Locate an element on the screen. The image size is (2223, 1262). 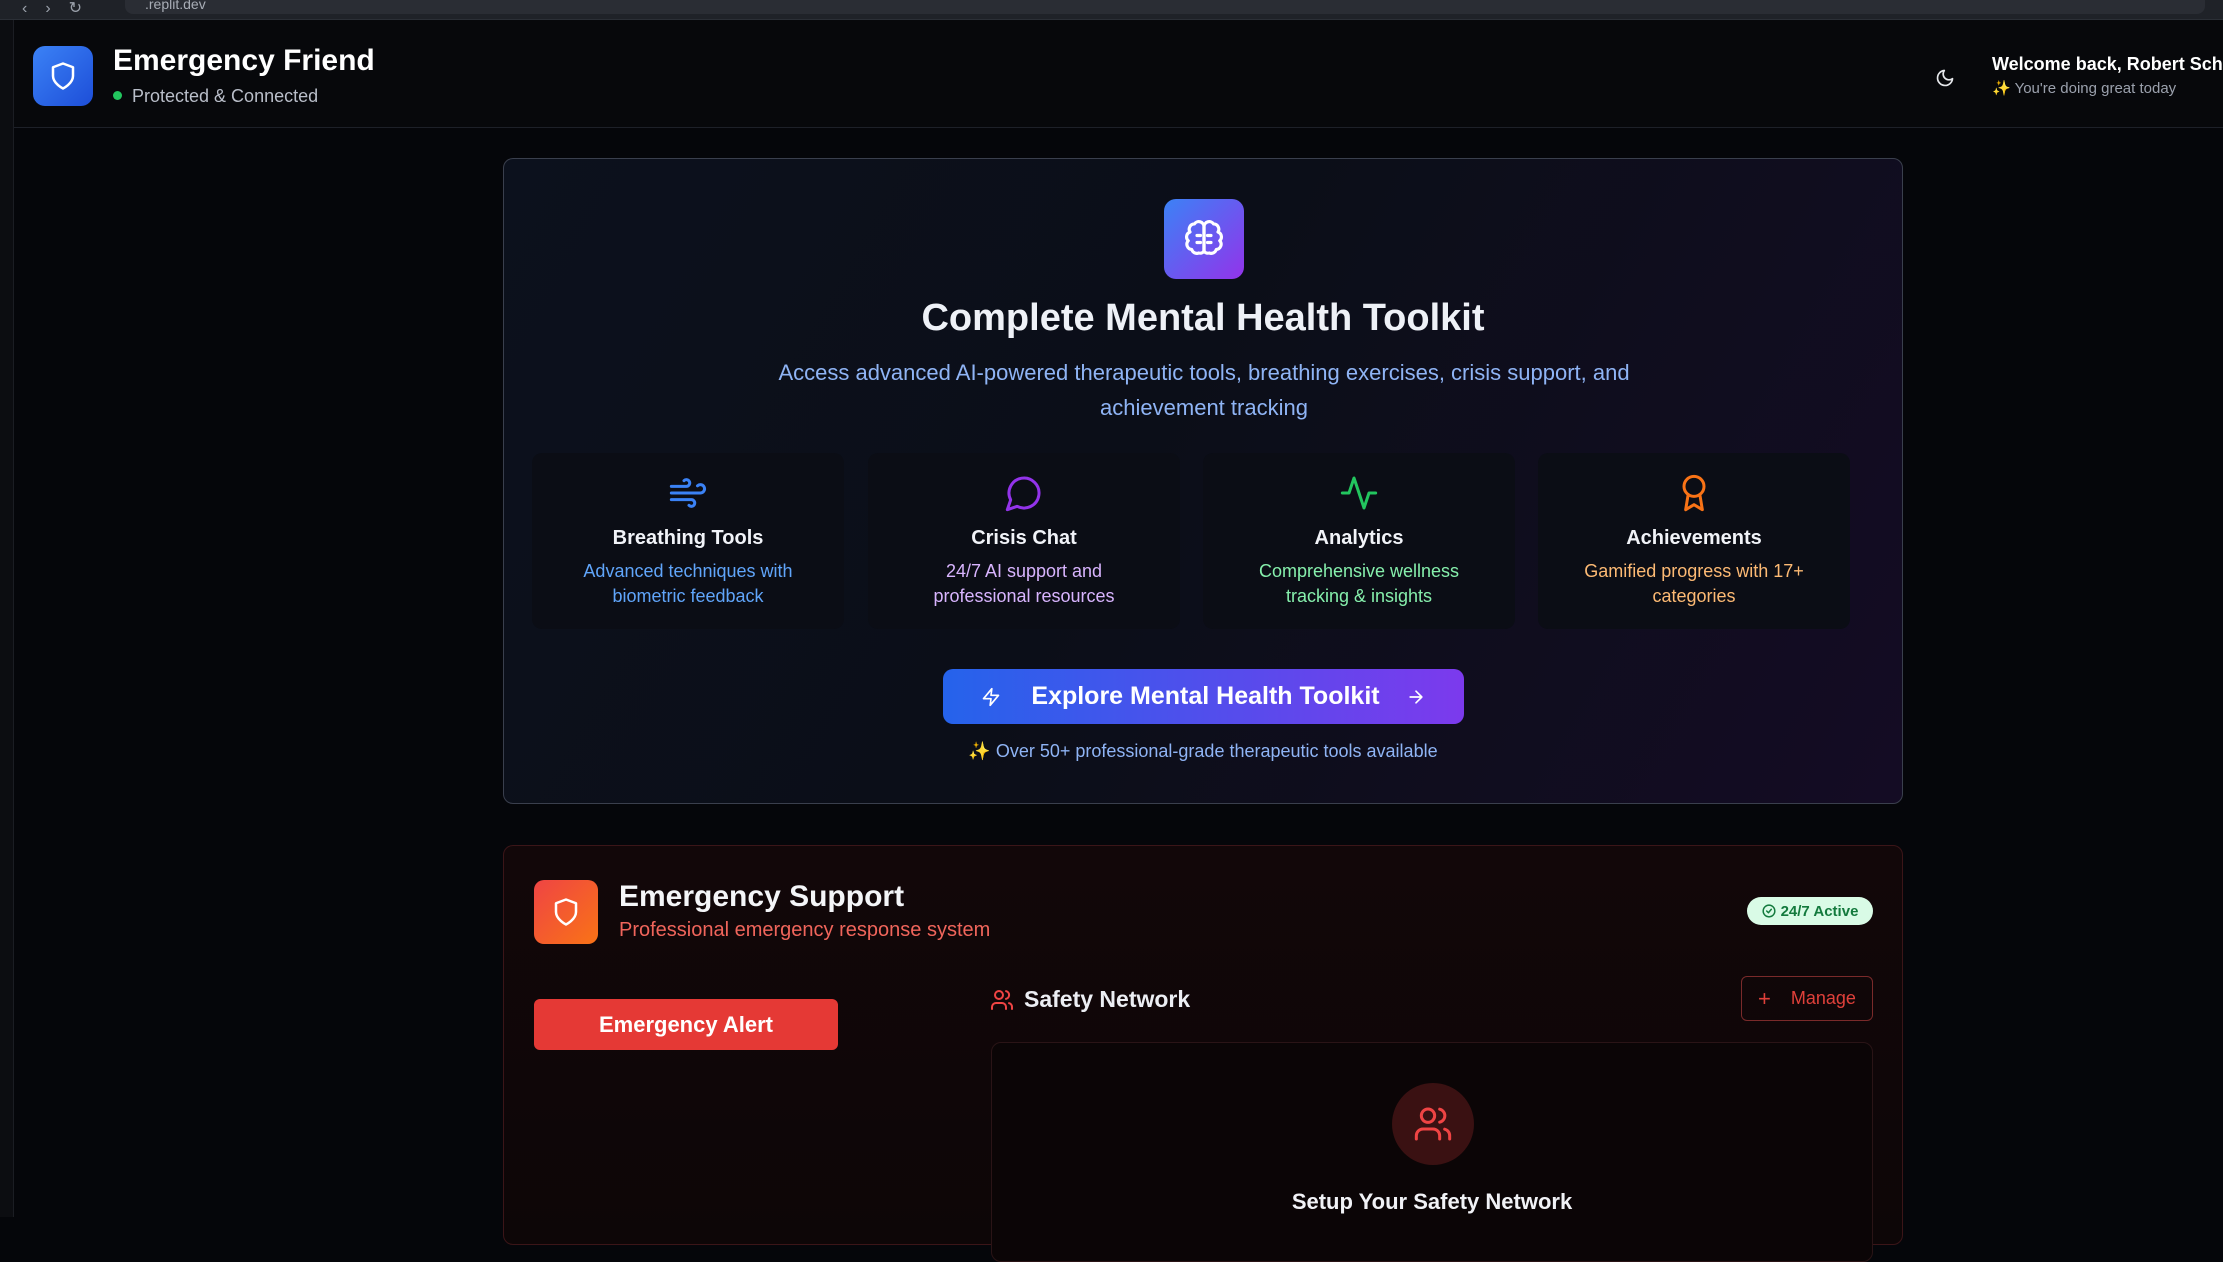
feature-title: Achievements is located at coordinates (1694, 538).